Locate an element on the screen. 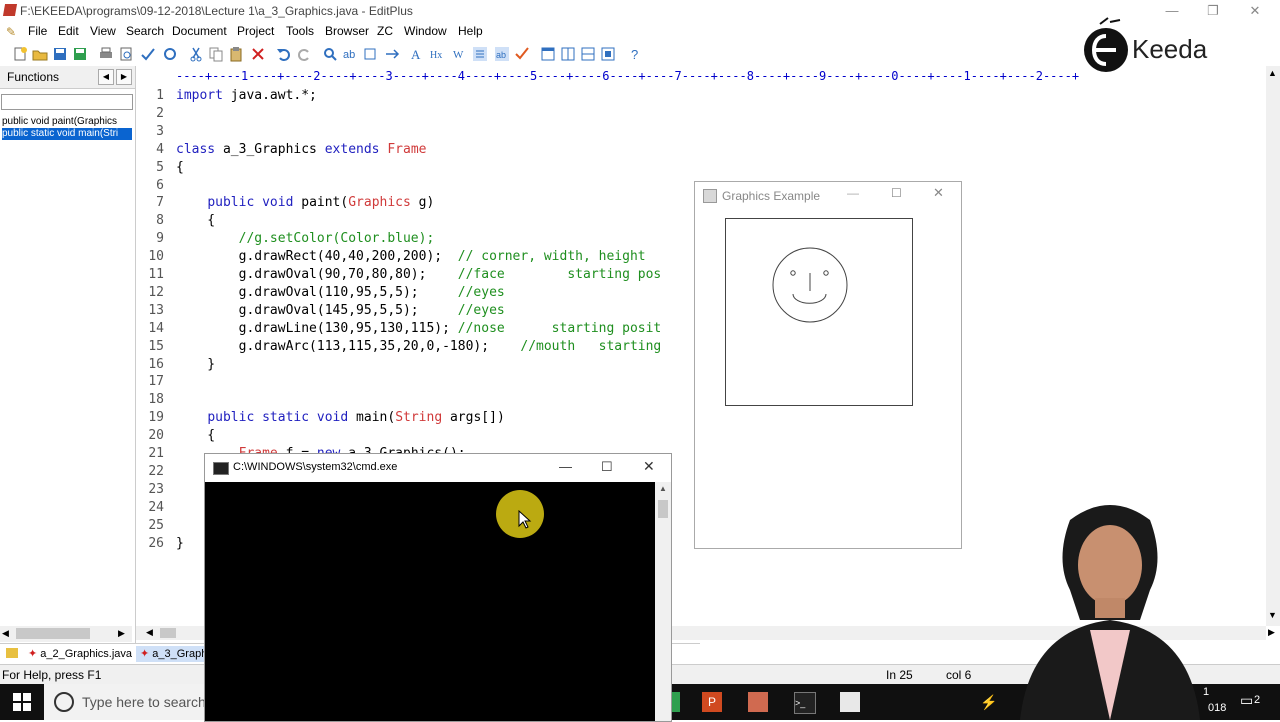  line-number: 11 is located at coordinates (156, 274).